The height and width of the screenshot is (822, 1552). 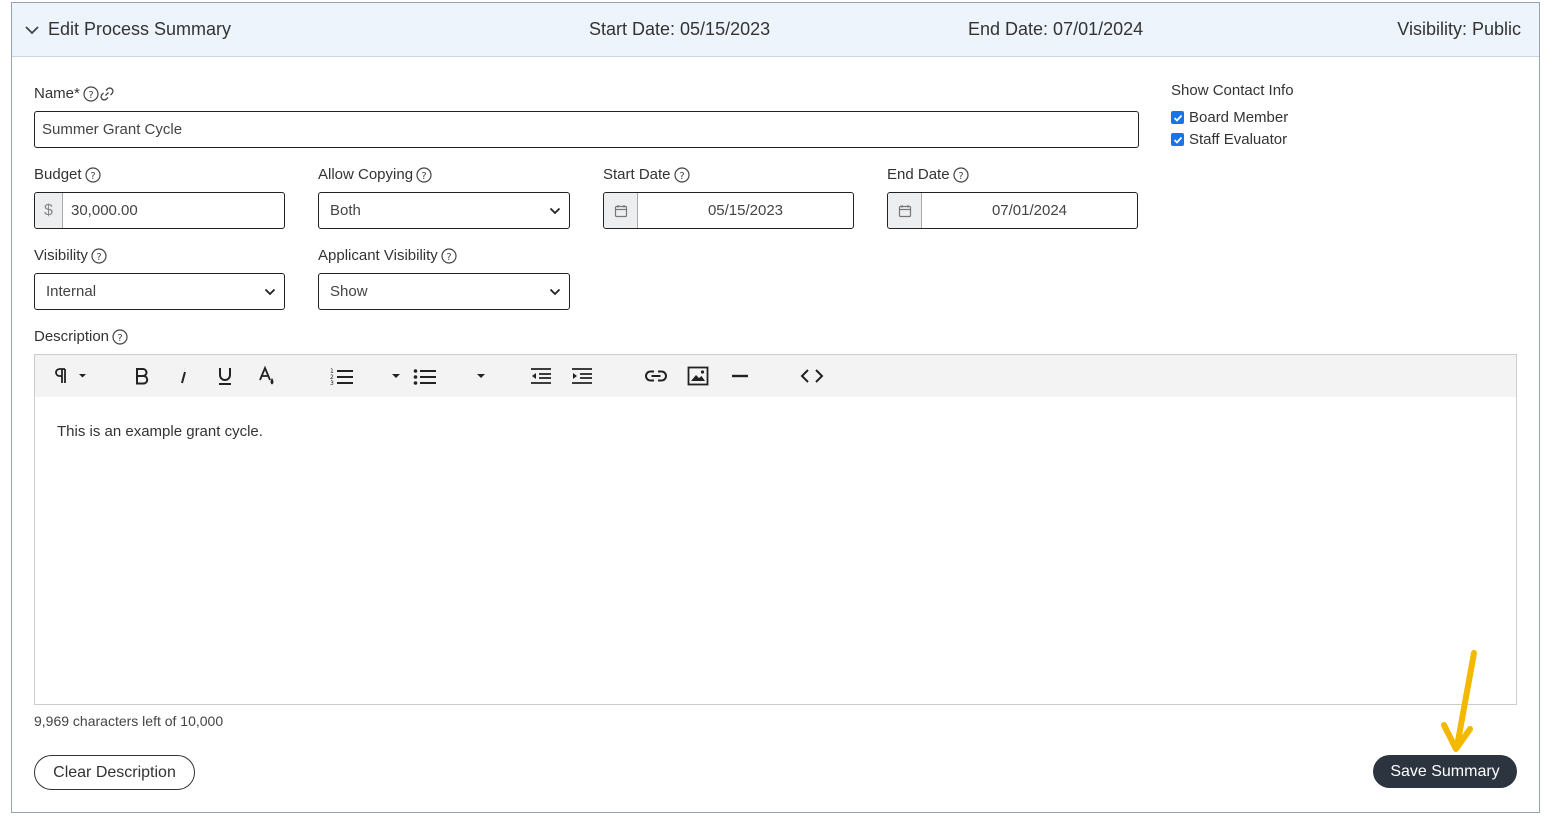 What do you see at coordinates (49, 210) in the screenshot?
I see `currency-prefix: $` at bounding box center [49, 210].